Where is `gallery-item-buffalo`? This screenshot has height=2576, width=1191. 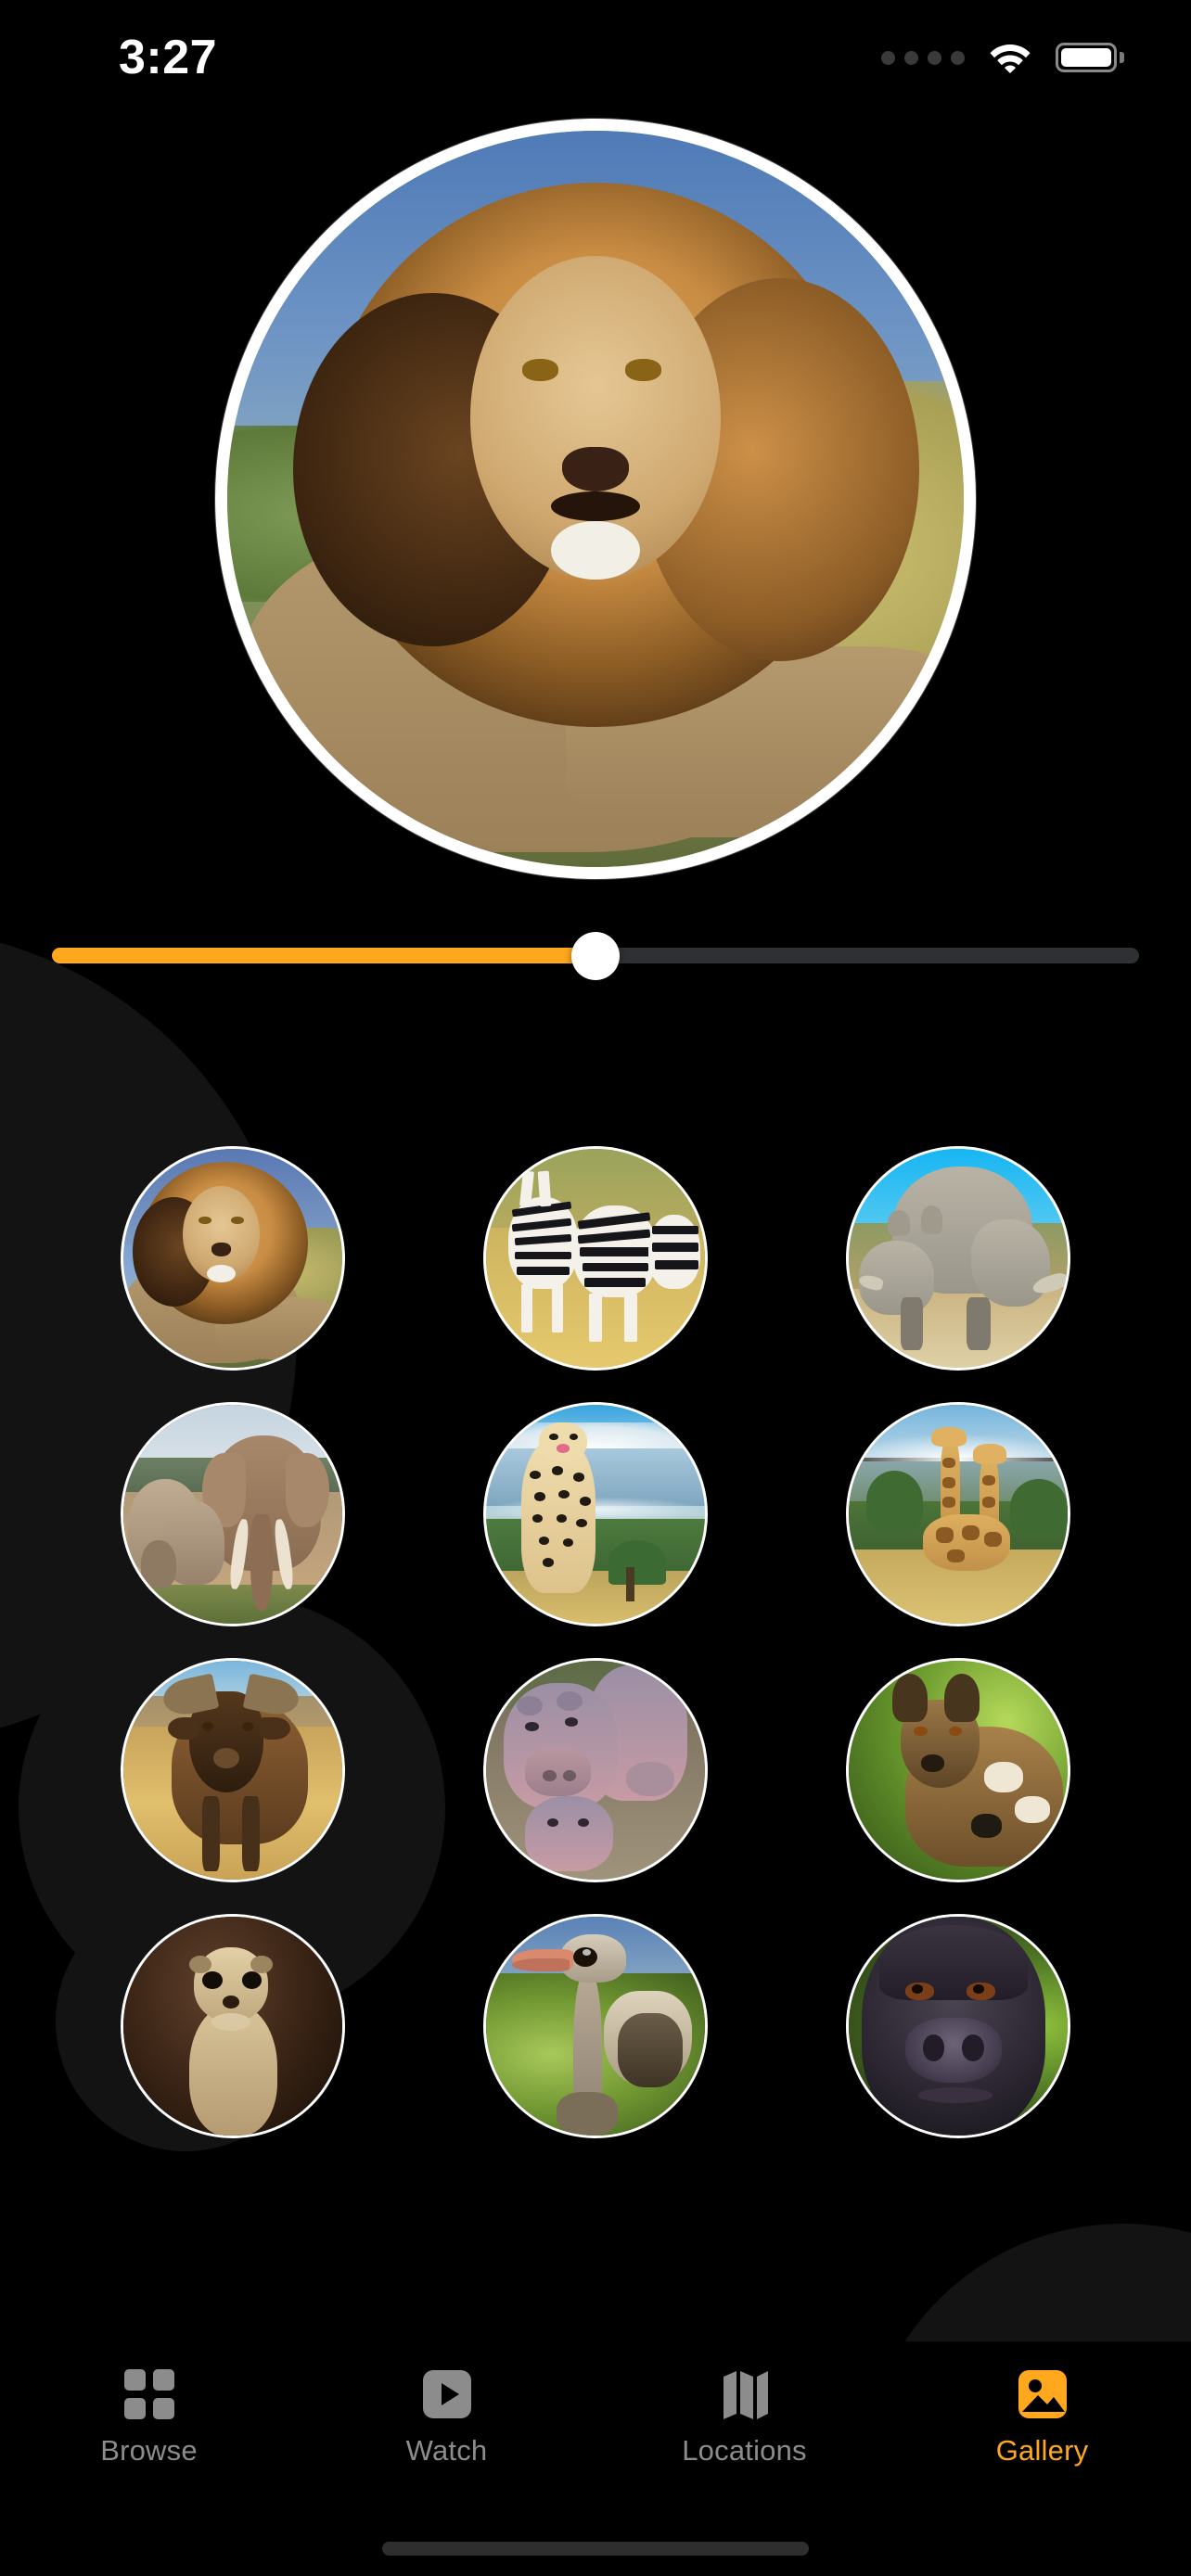 gallery-item-buffalo is located at coordinates (233, 1770).